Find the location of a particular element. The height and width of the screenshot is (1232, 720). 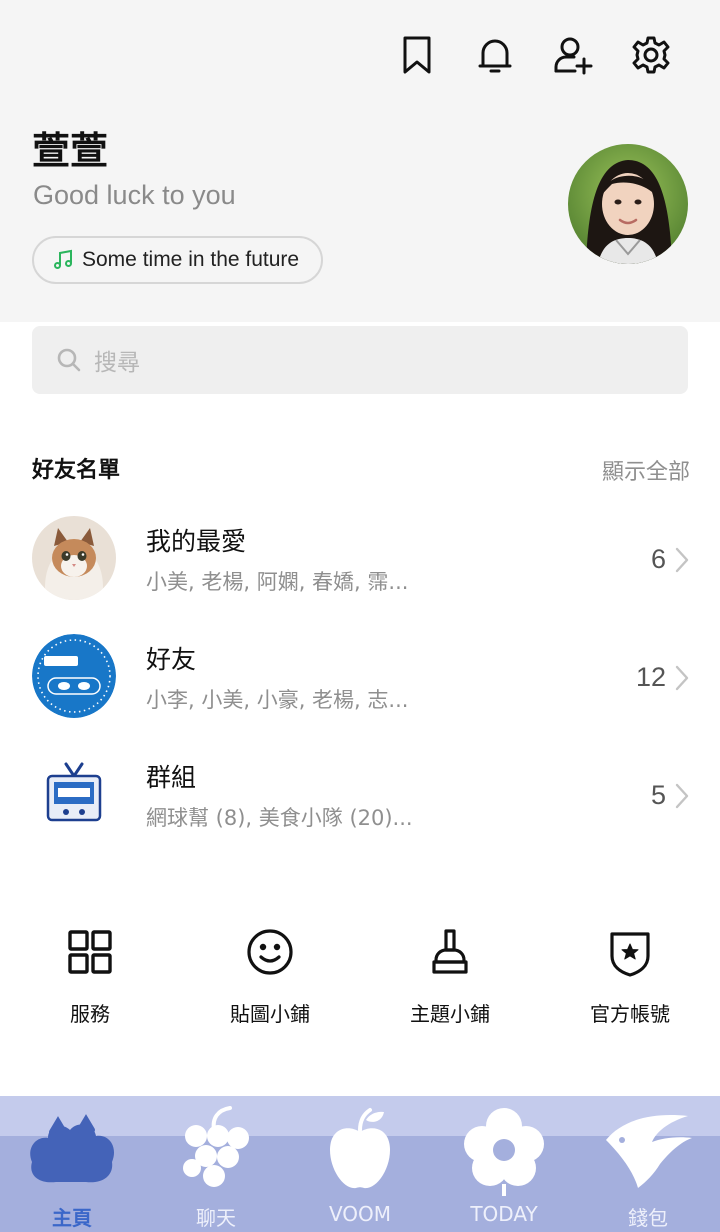

groups-thumbnail is located at coordinates (74, 794).